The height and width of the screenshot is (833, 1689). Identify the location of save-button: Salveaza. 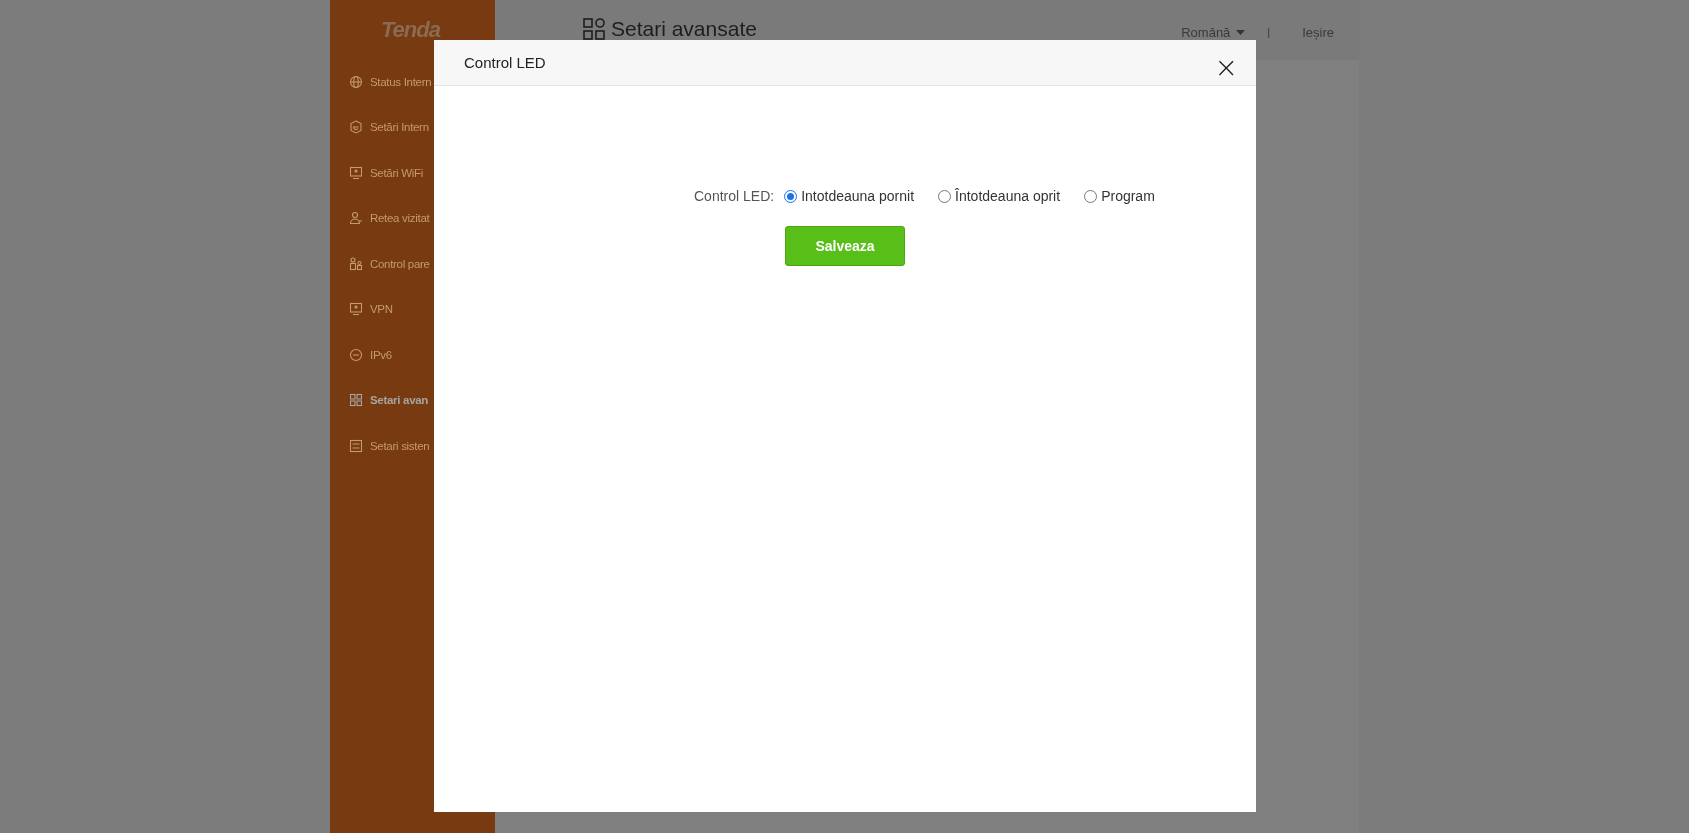
(845, 246).